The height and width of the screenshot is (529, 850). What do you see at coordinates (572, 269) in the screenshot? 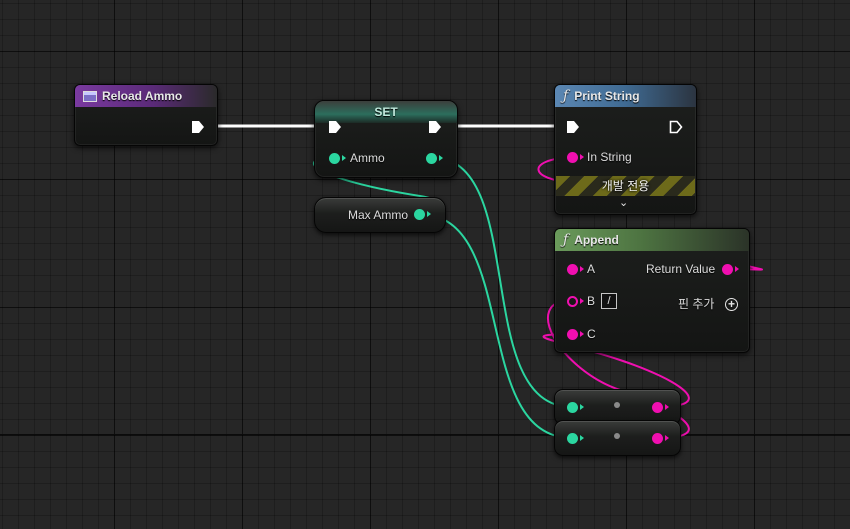
I see `append-a-pin` at bounding box center [572, 269].